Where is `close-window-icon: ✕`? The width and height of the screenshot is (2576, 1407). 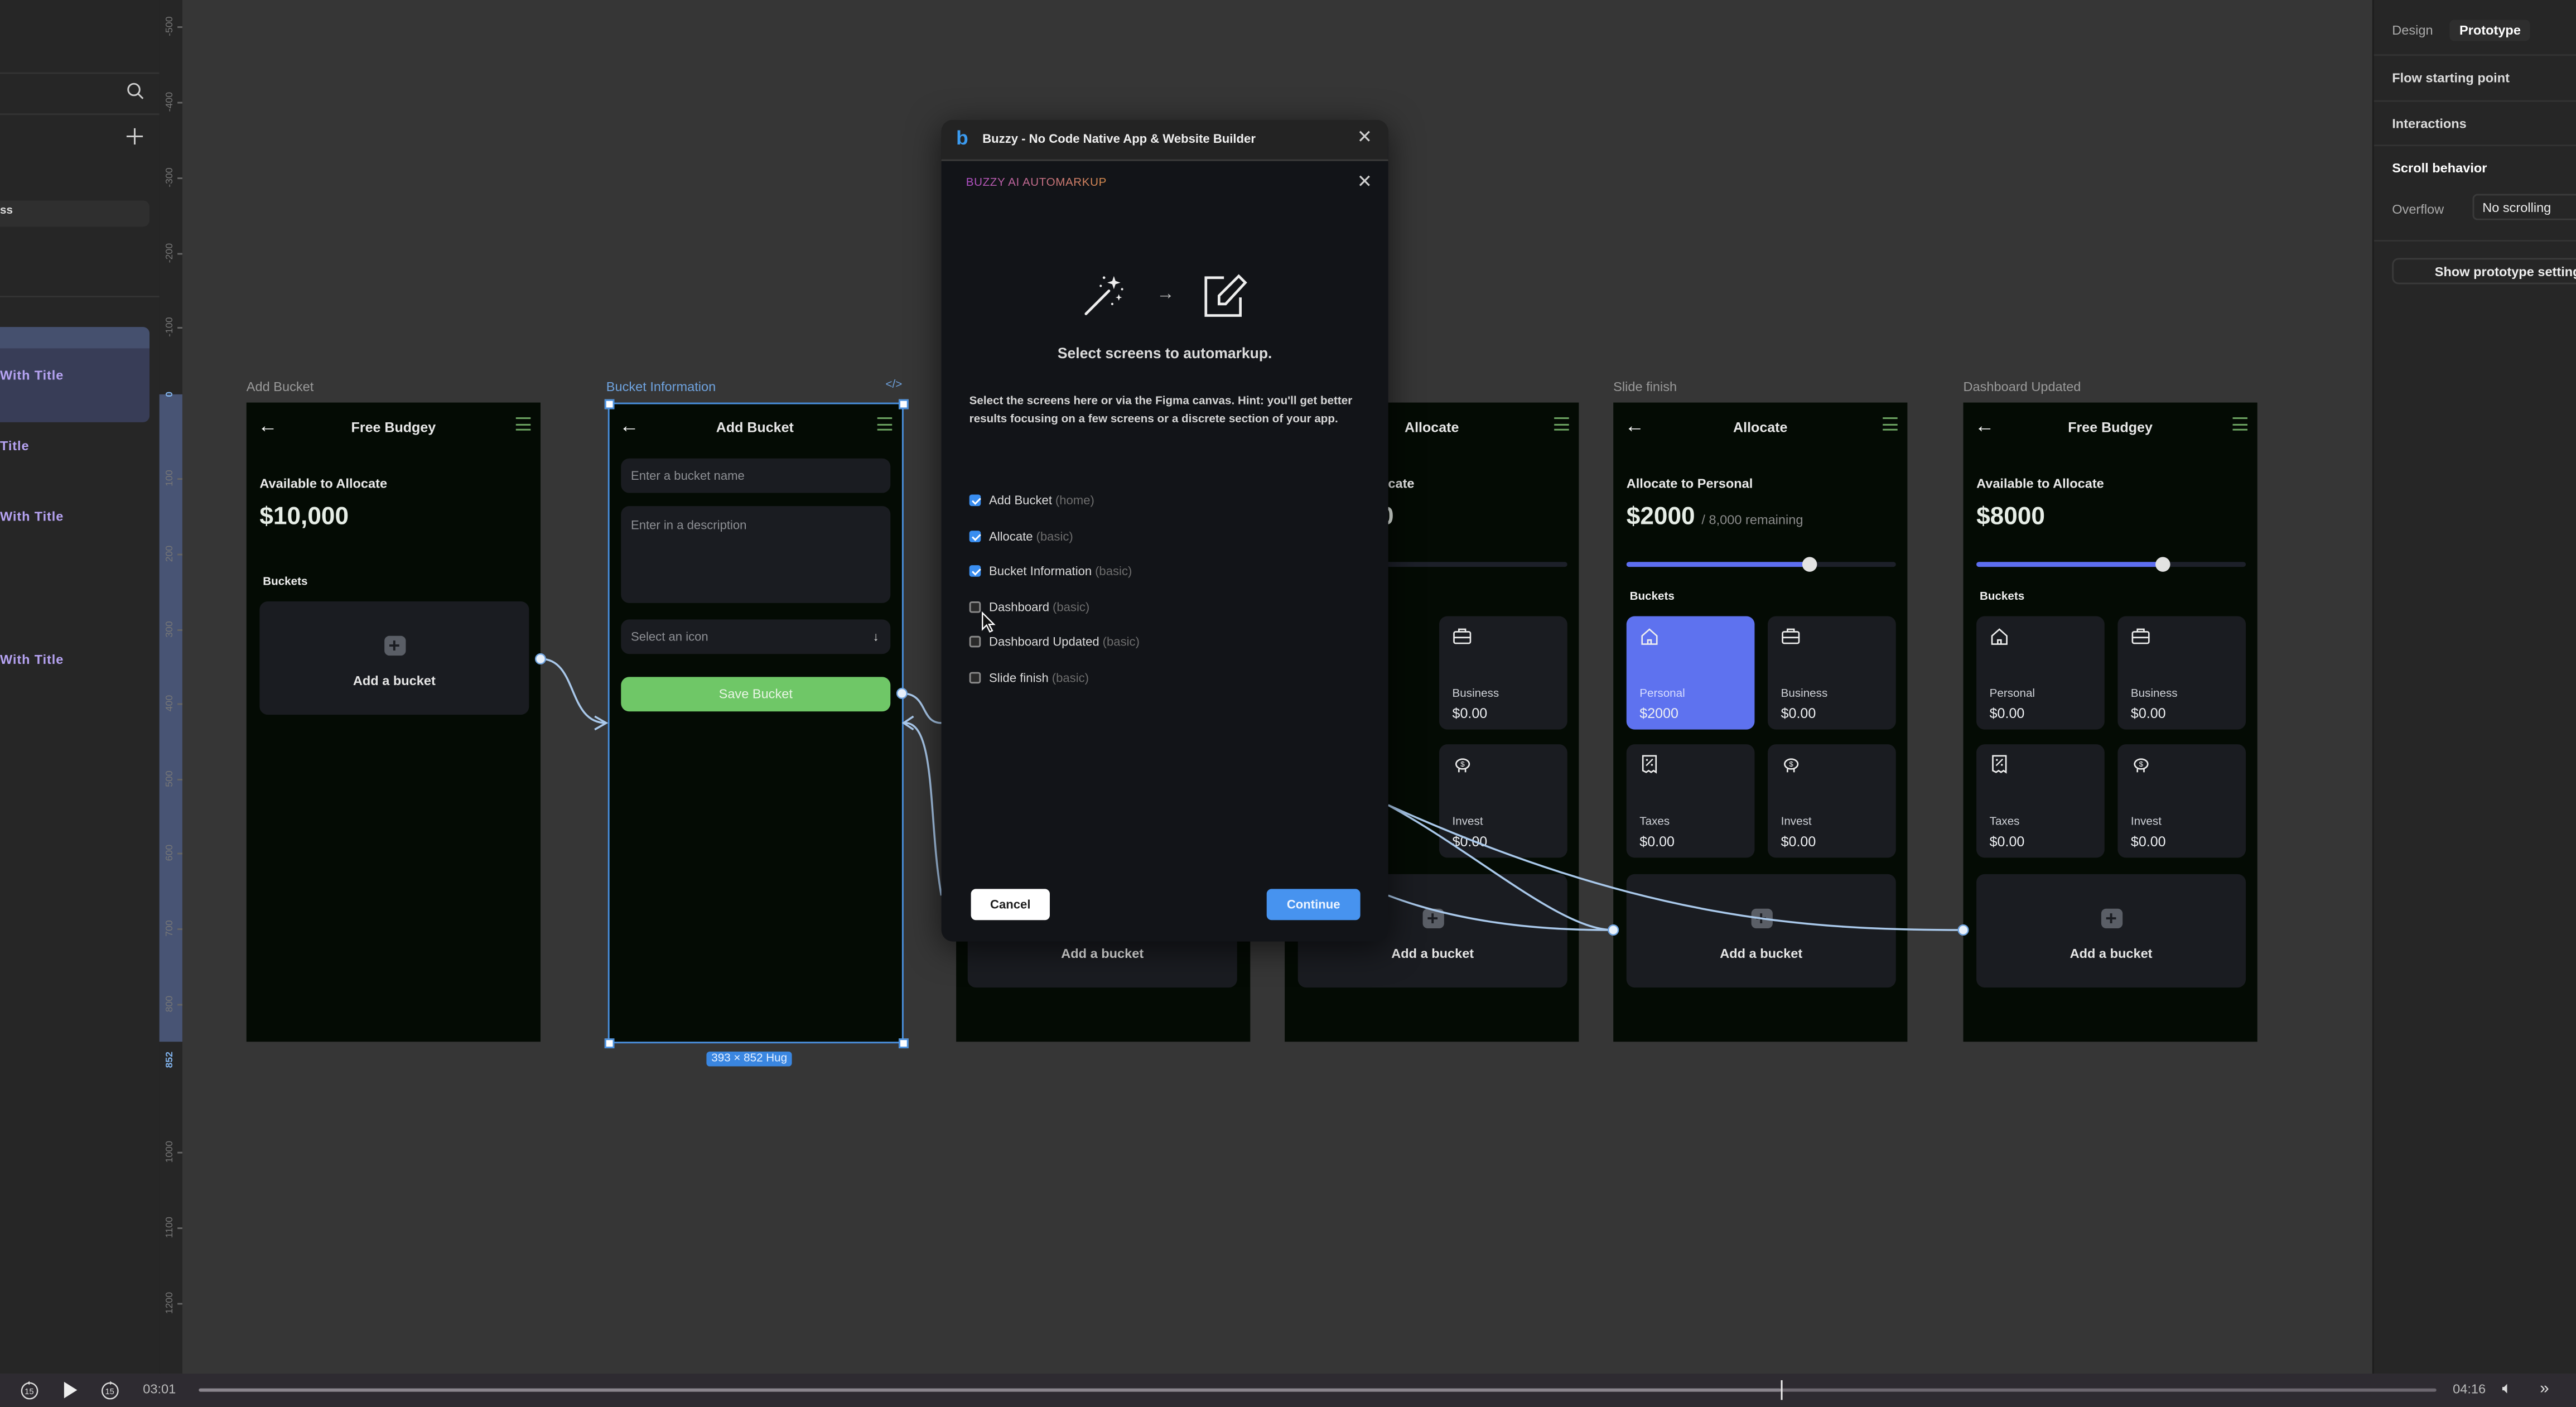 close-window-icon: ✕ is located at coordinates (1364, 138).